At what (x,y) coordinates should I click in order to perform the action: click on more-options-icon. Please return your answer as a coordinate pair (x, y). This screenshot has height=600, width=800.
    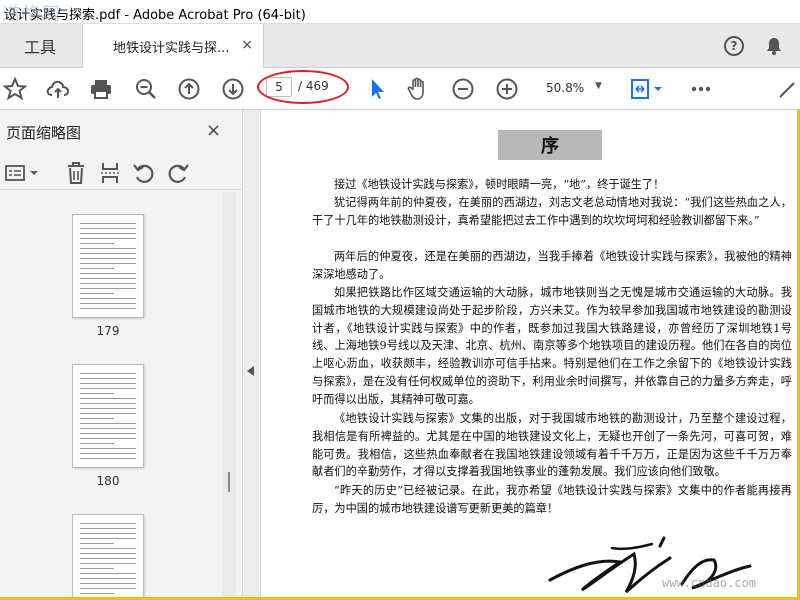
    Looking at the image, I should click on (701, 89).